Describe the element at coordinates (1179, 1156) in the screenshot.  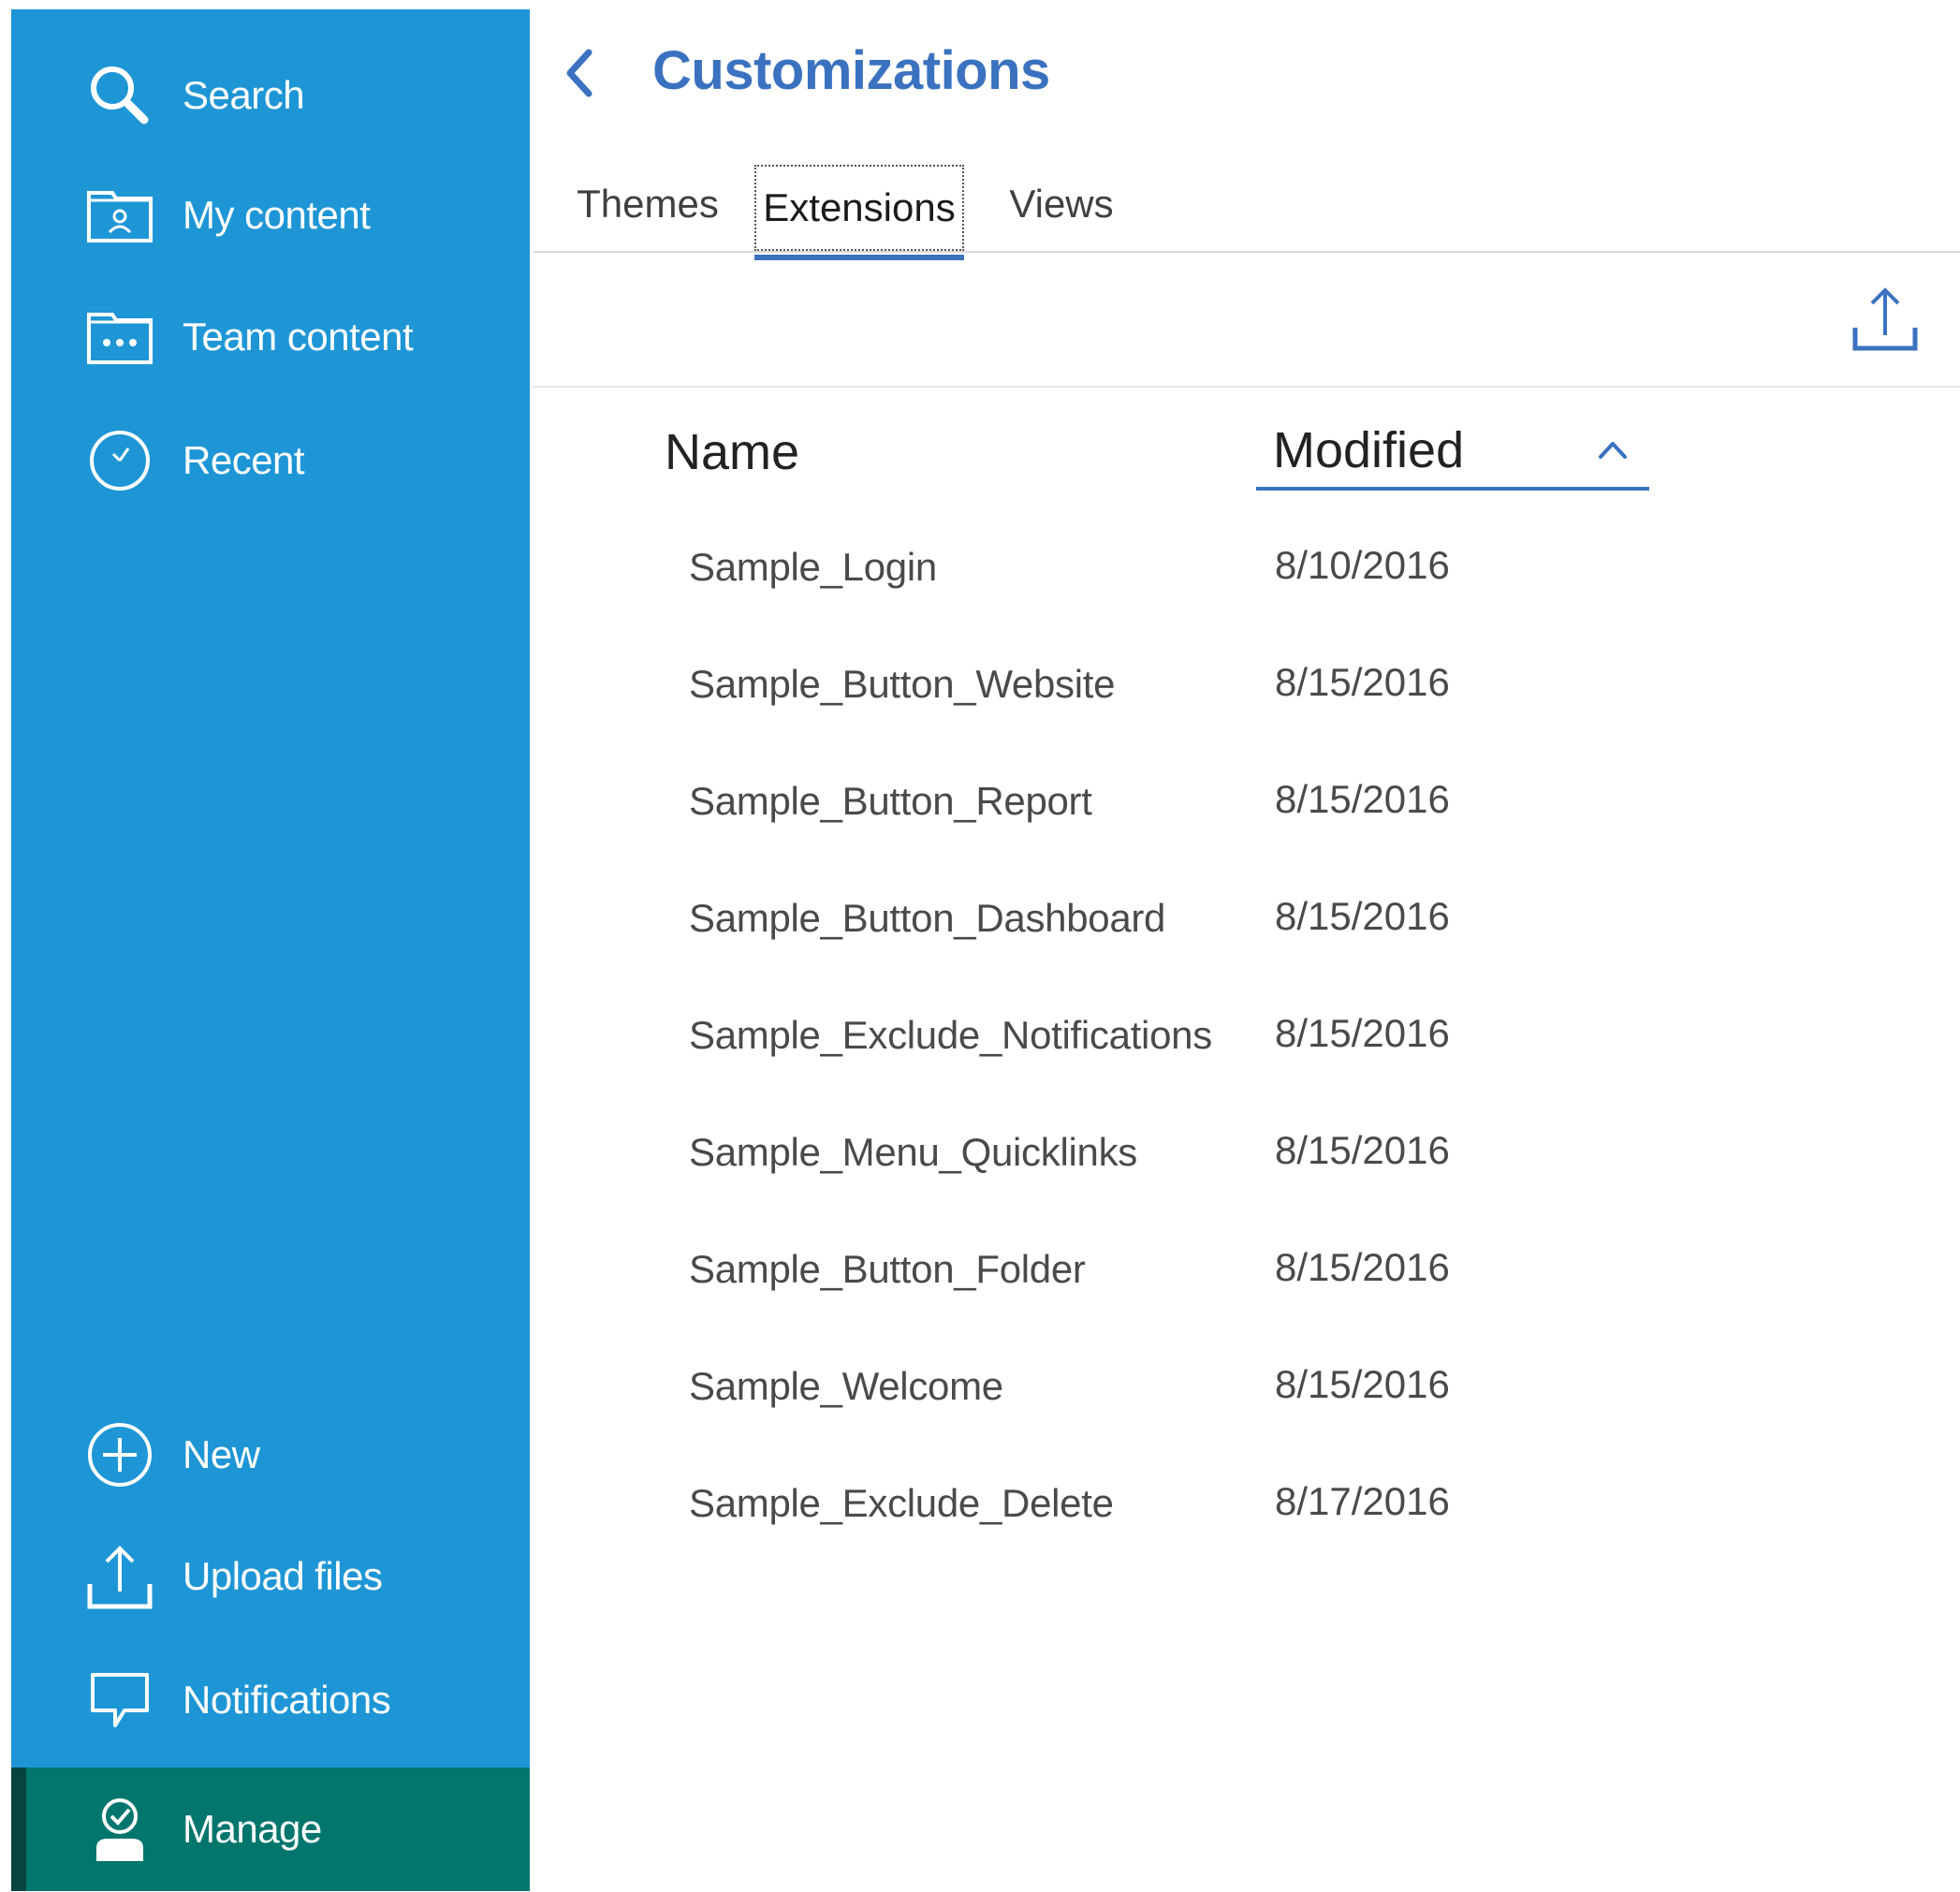
I see `table-row: Sample_Menu_Quicklinks 8/15/2016` at that location.